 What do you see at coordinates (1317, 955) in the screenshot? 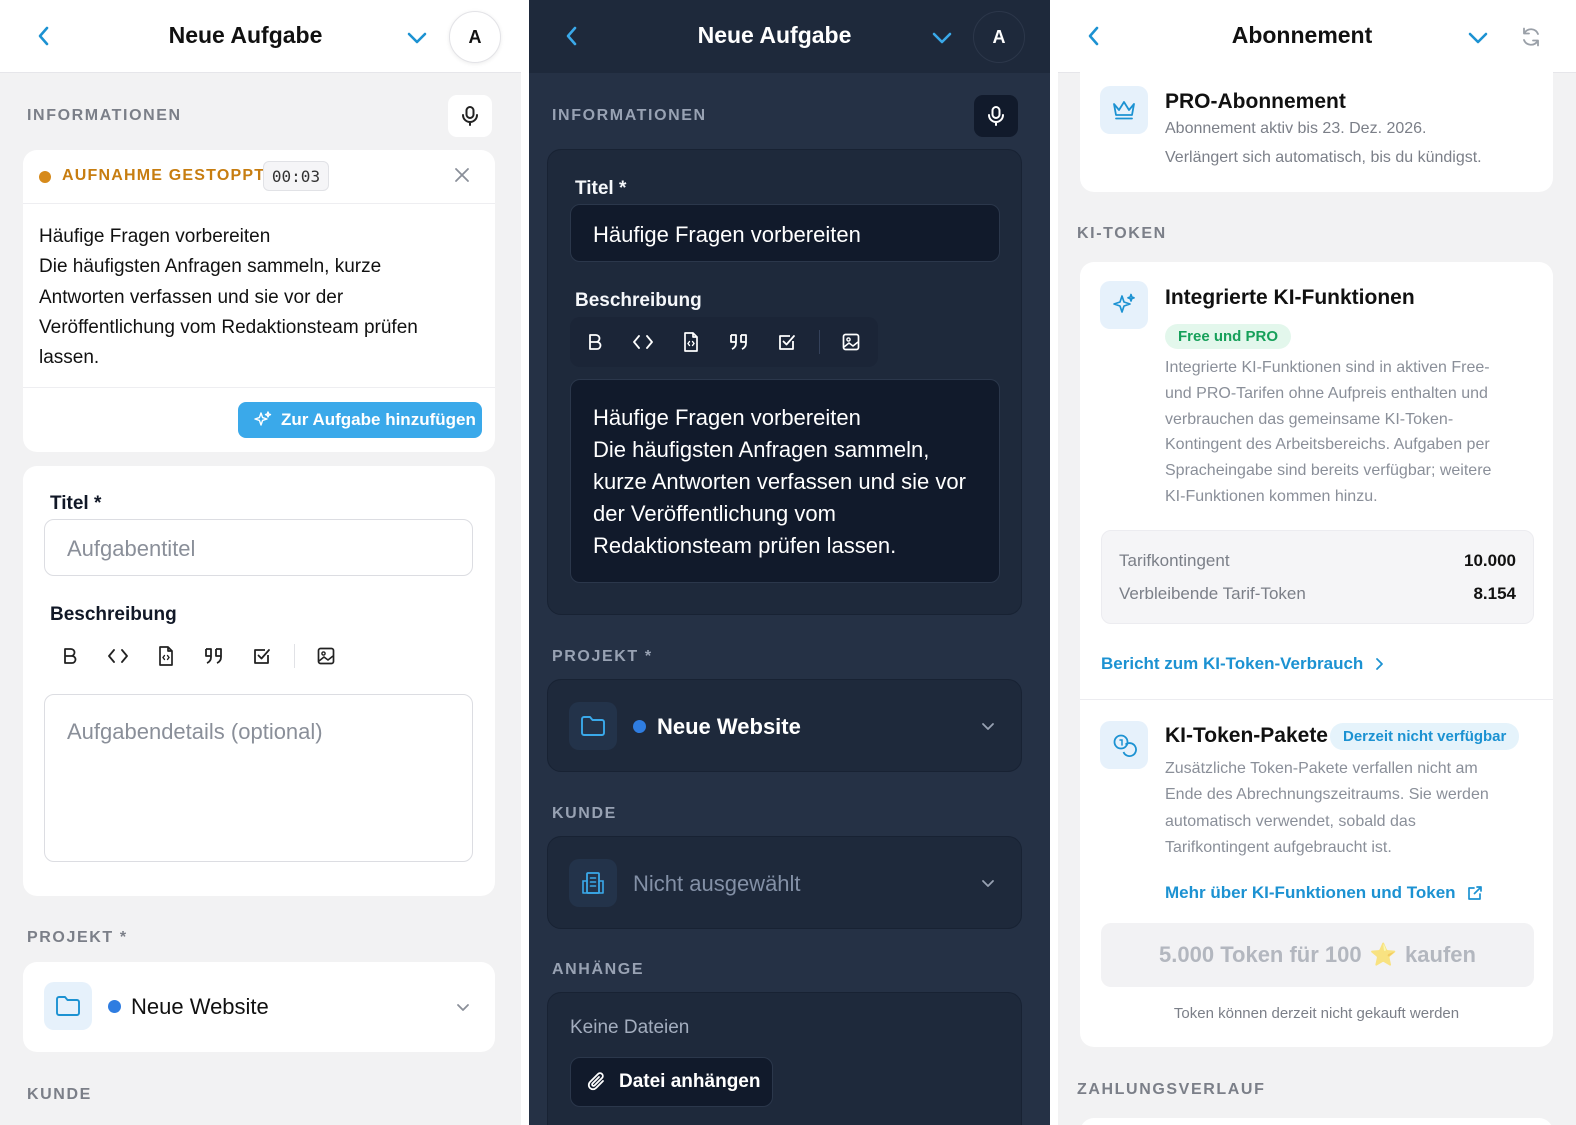
I see `buy-tokens-button: 5.000 Token für 100 ⭐ kaufen` at bounding box center [1317, 955].